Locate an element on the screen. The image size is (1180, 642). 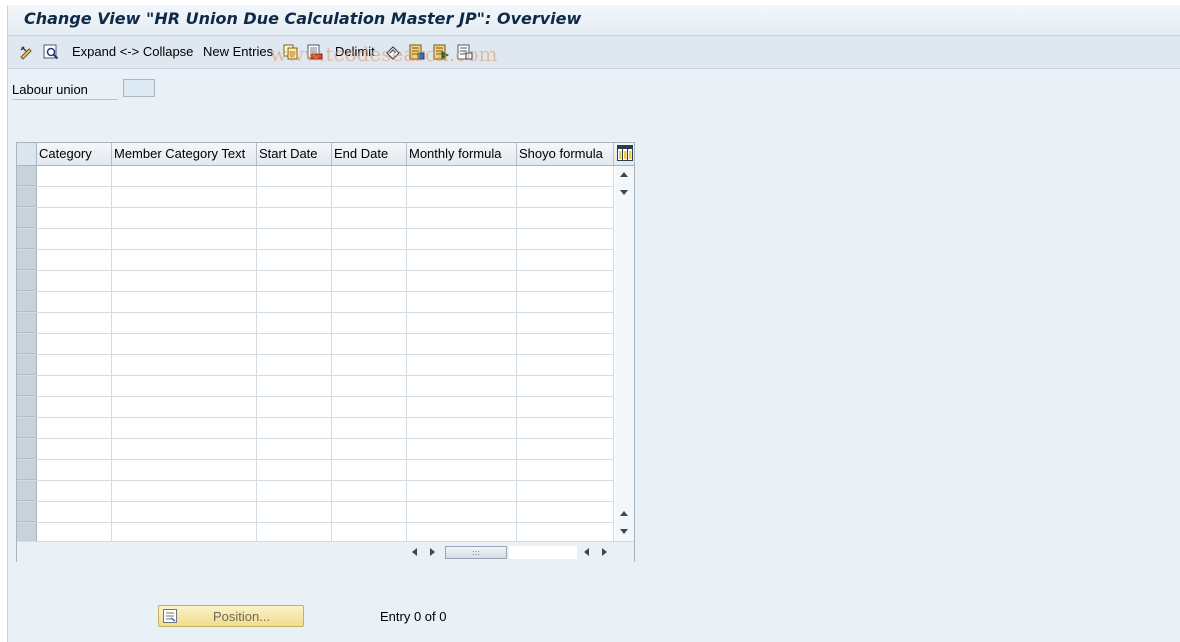
select-block-icon is located at coordinates (441, 52).